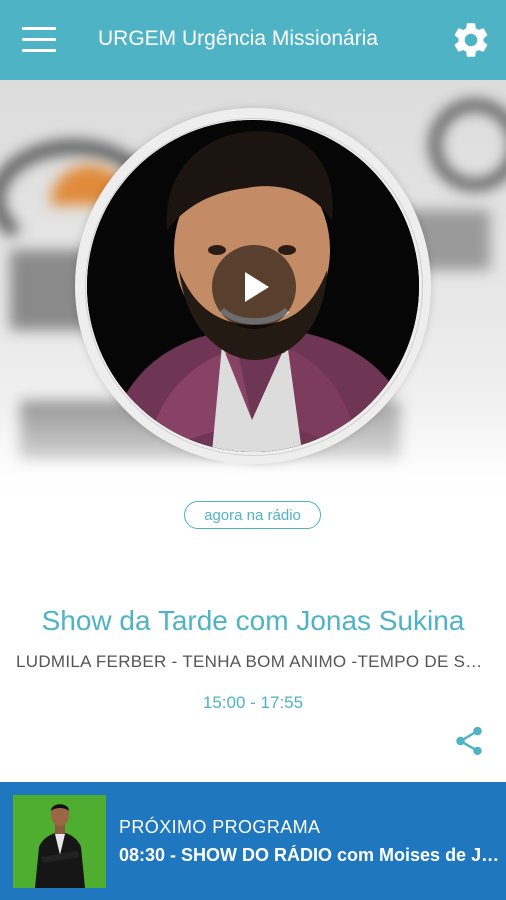  What do you see at coordinates (253, 702) in the screenshot?
I see `program-time: 15:00 - 17:55` at bounding box center [253, 702].